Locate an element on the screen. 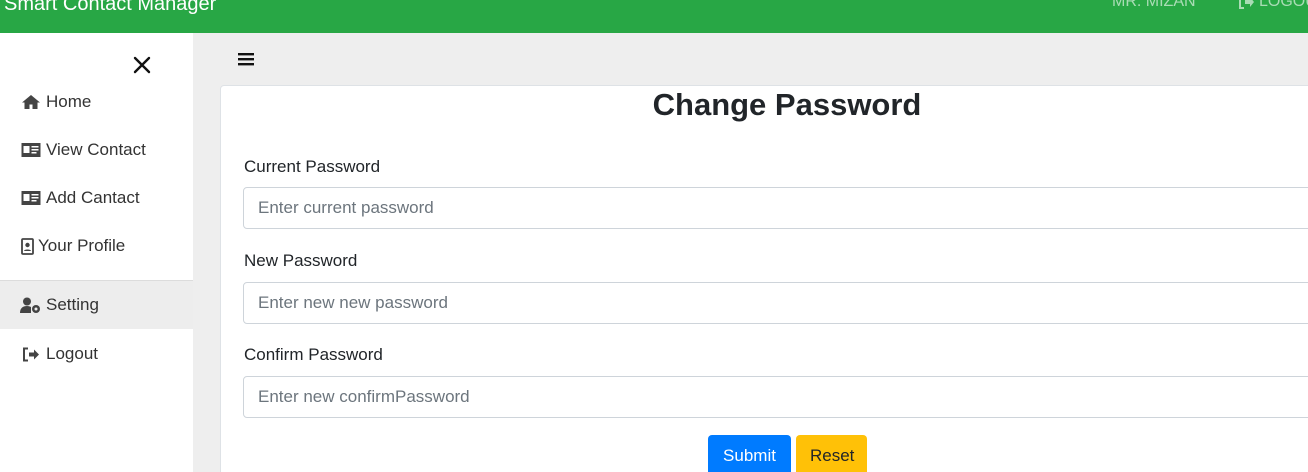  sidebar-item-profile: Your Profile is located at coordinates (96, 246).